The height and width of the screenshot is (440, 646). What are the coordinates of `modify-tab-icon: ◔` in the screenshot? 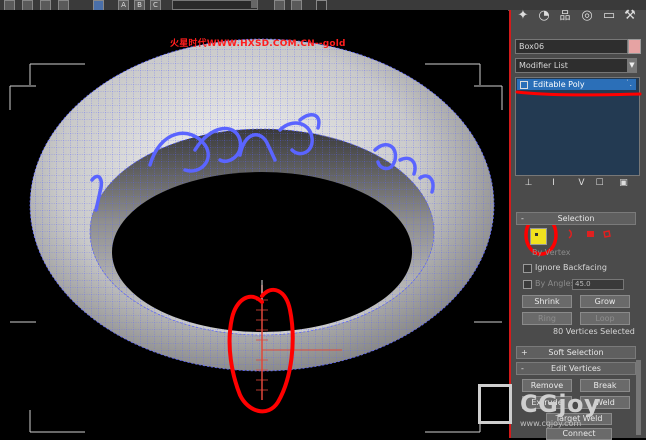 It's located at (544, 16).